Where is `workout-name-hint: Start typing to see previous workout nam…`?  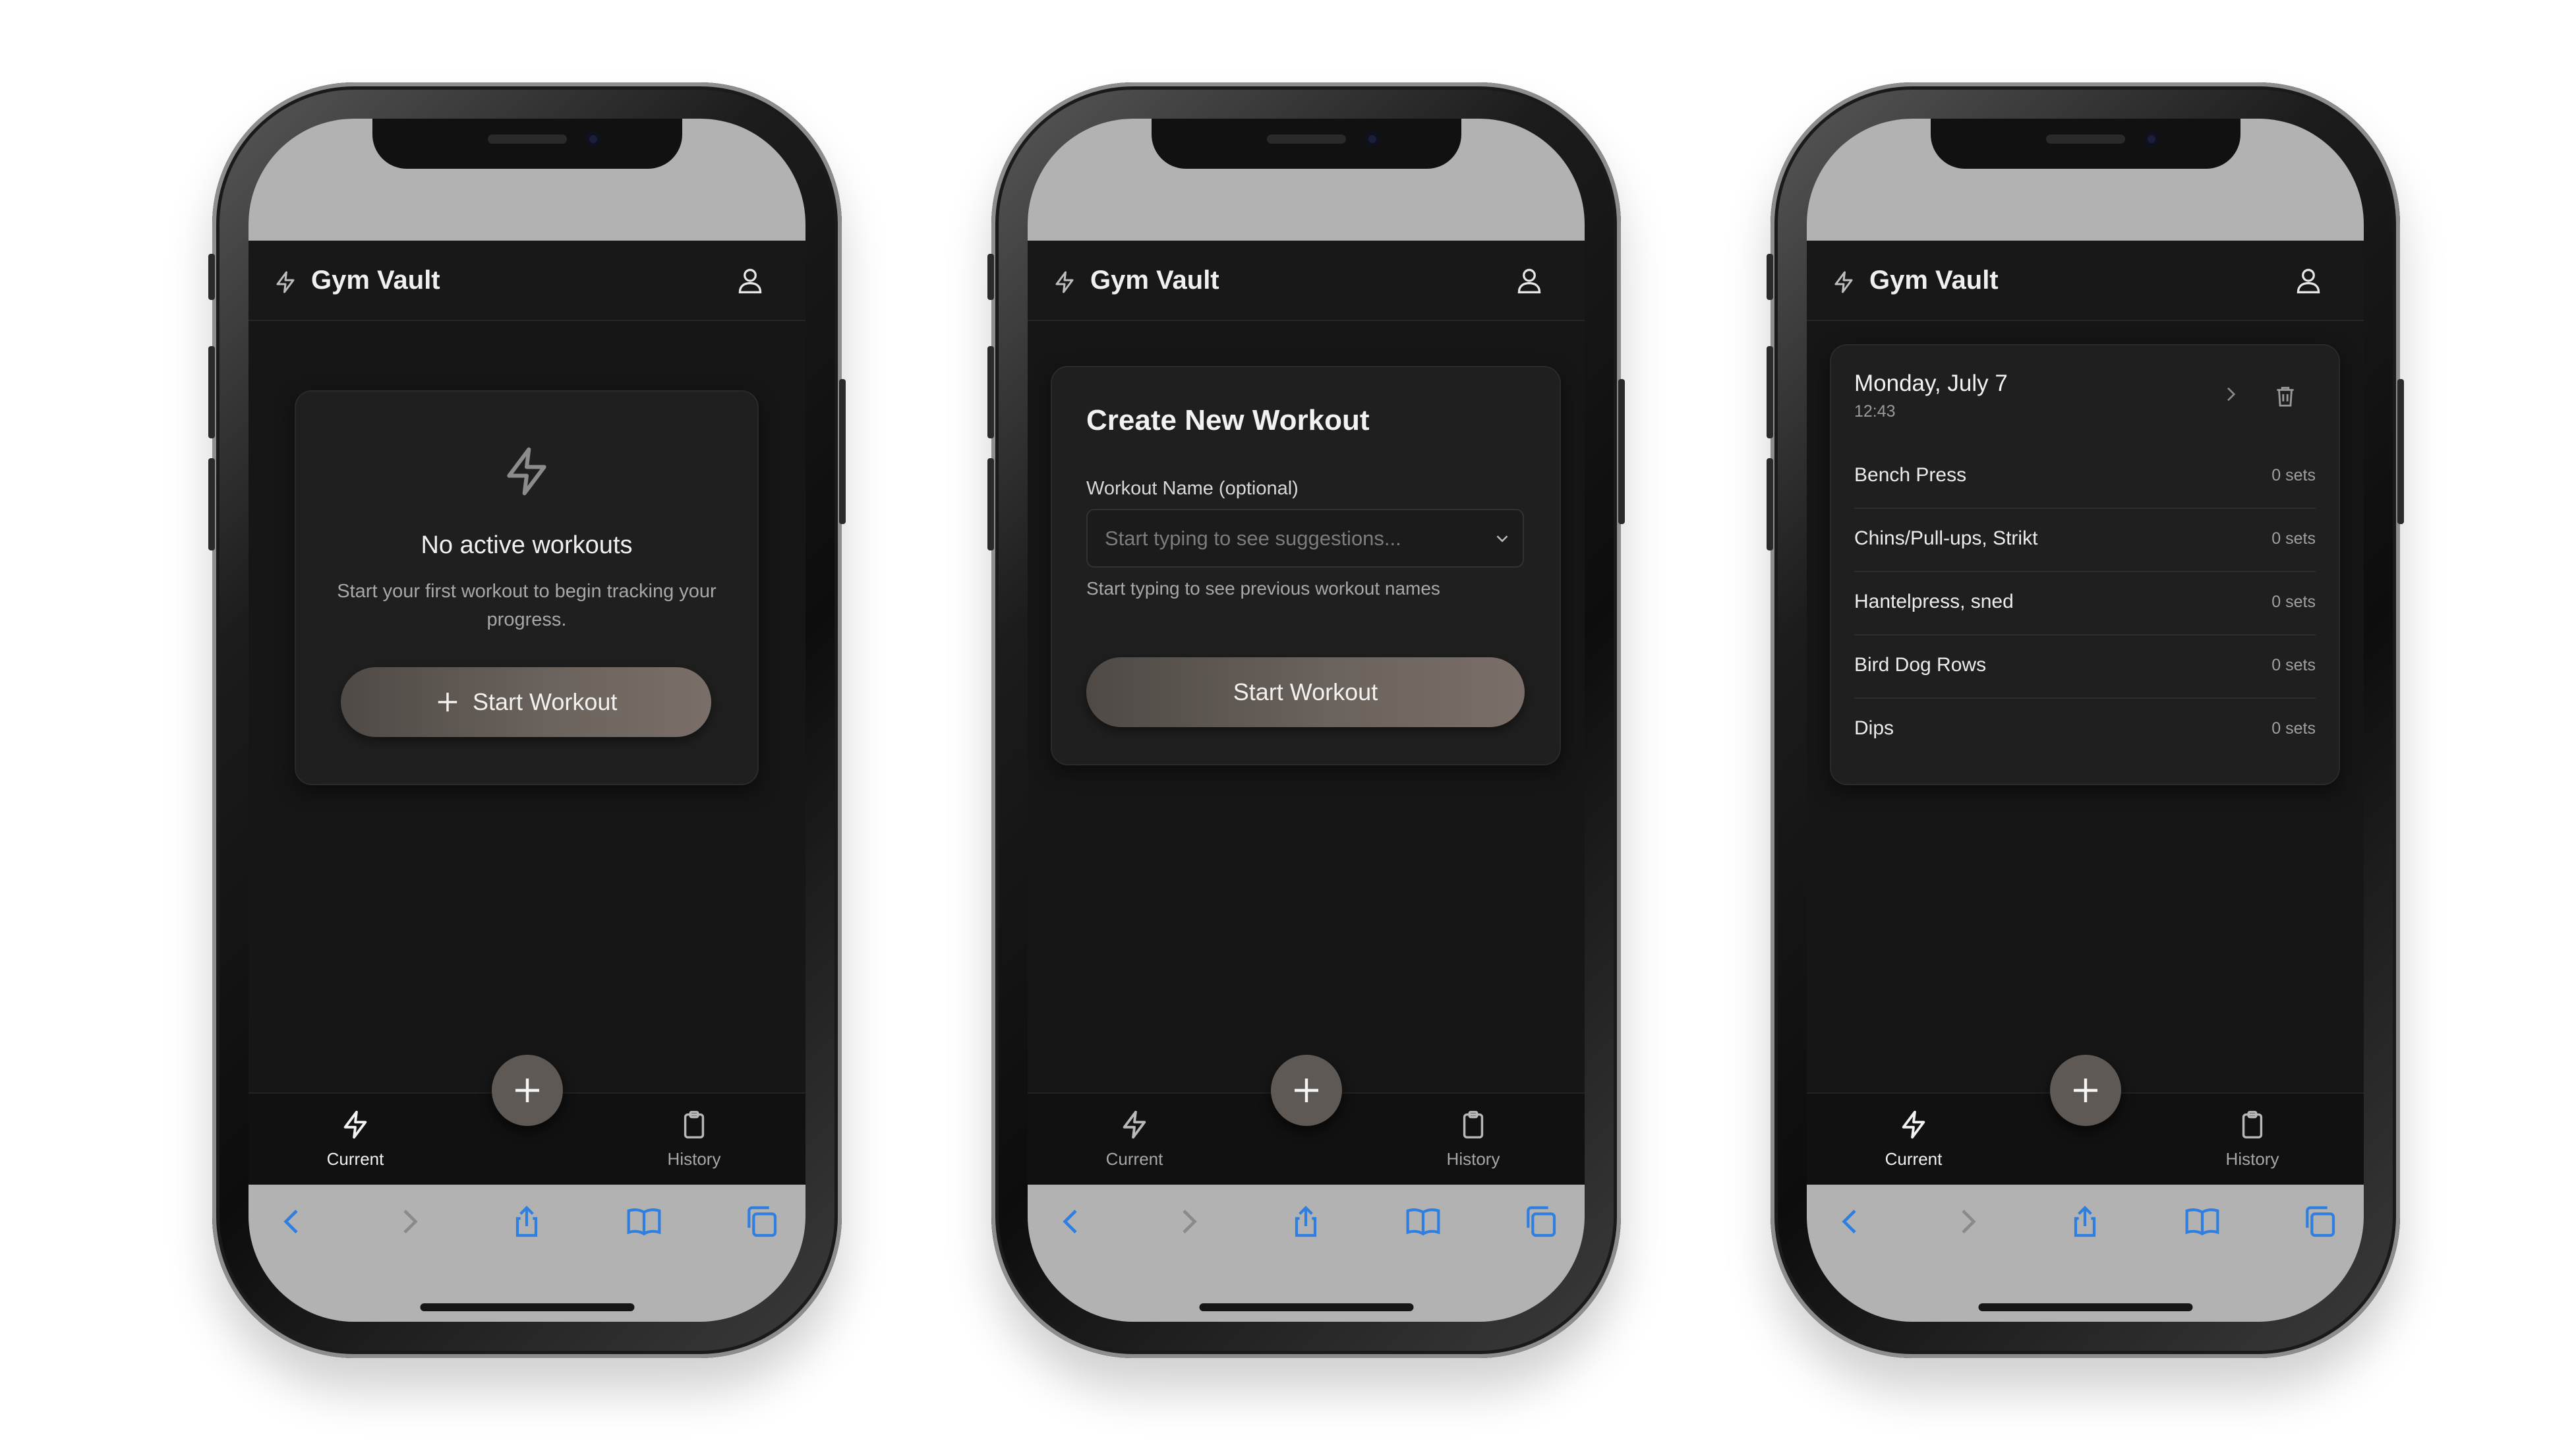 workout-name-hint: Start typing to see previous workout nam… is located at coordinates (1263, 588).